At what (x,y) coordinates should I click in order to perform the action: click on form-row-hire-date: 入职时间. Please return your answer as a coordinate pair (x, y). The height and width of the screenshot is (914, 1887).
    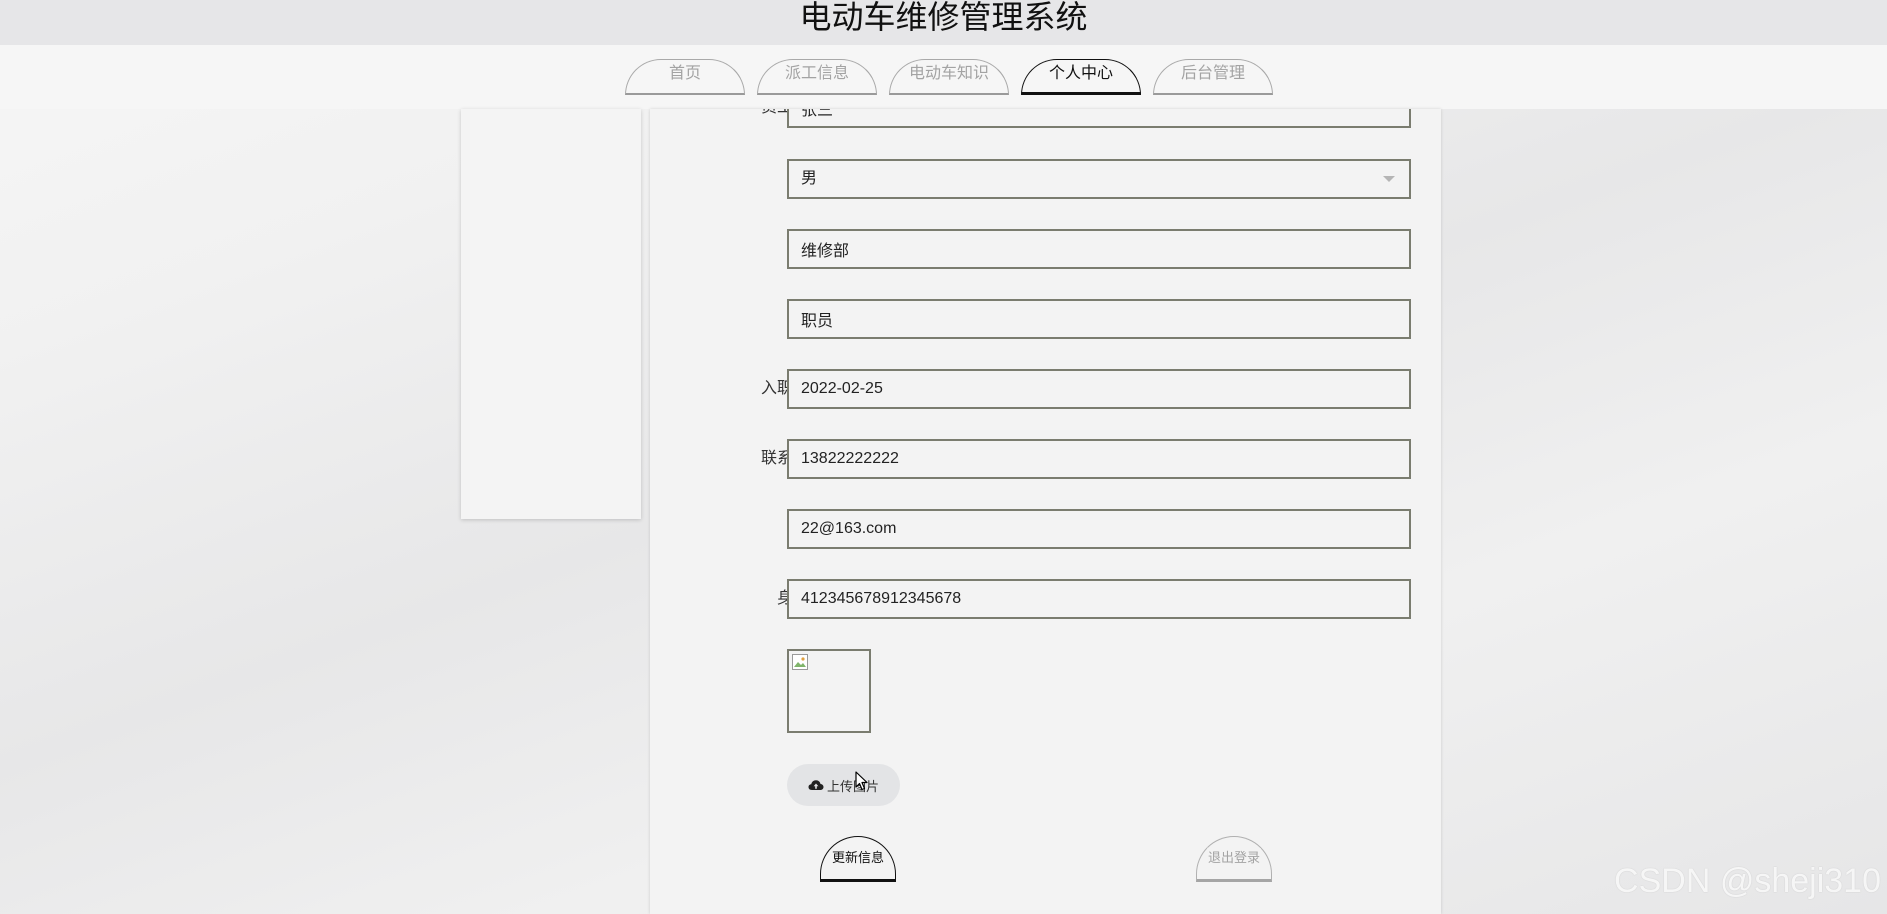
    Looking at the image, I should click on (1045, 389).